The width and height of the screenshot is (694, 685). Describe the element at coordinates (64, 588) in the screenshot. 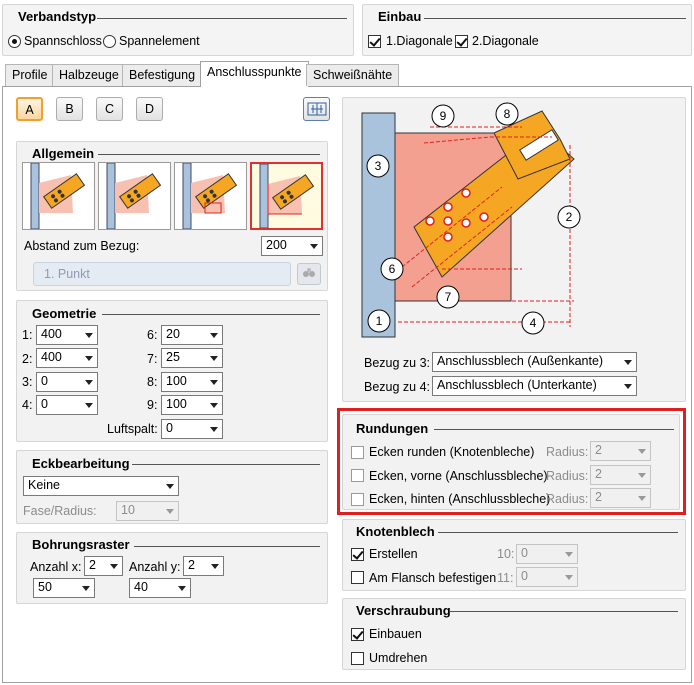

I see `raster-x-dropdown: 50` at that location.